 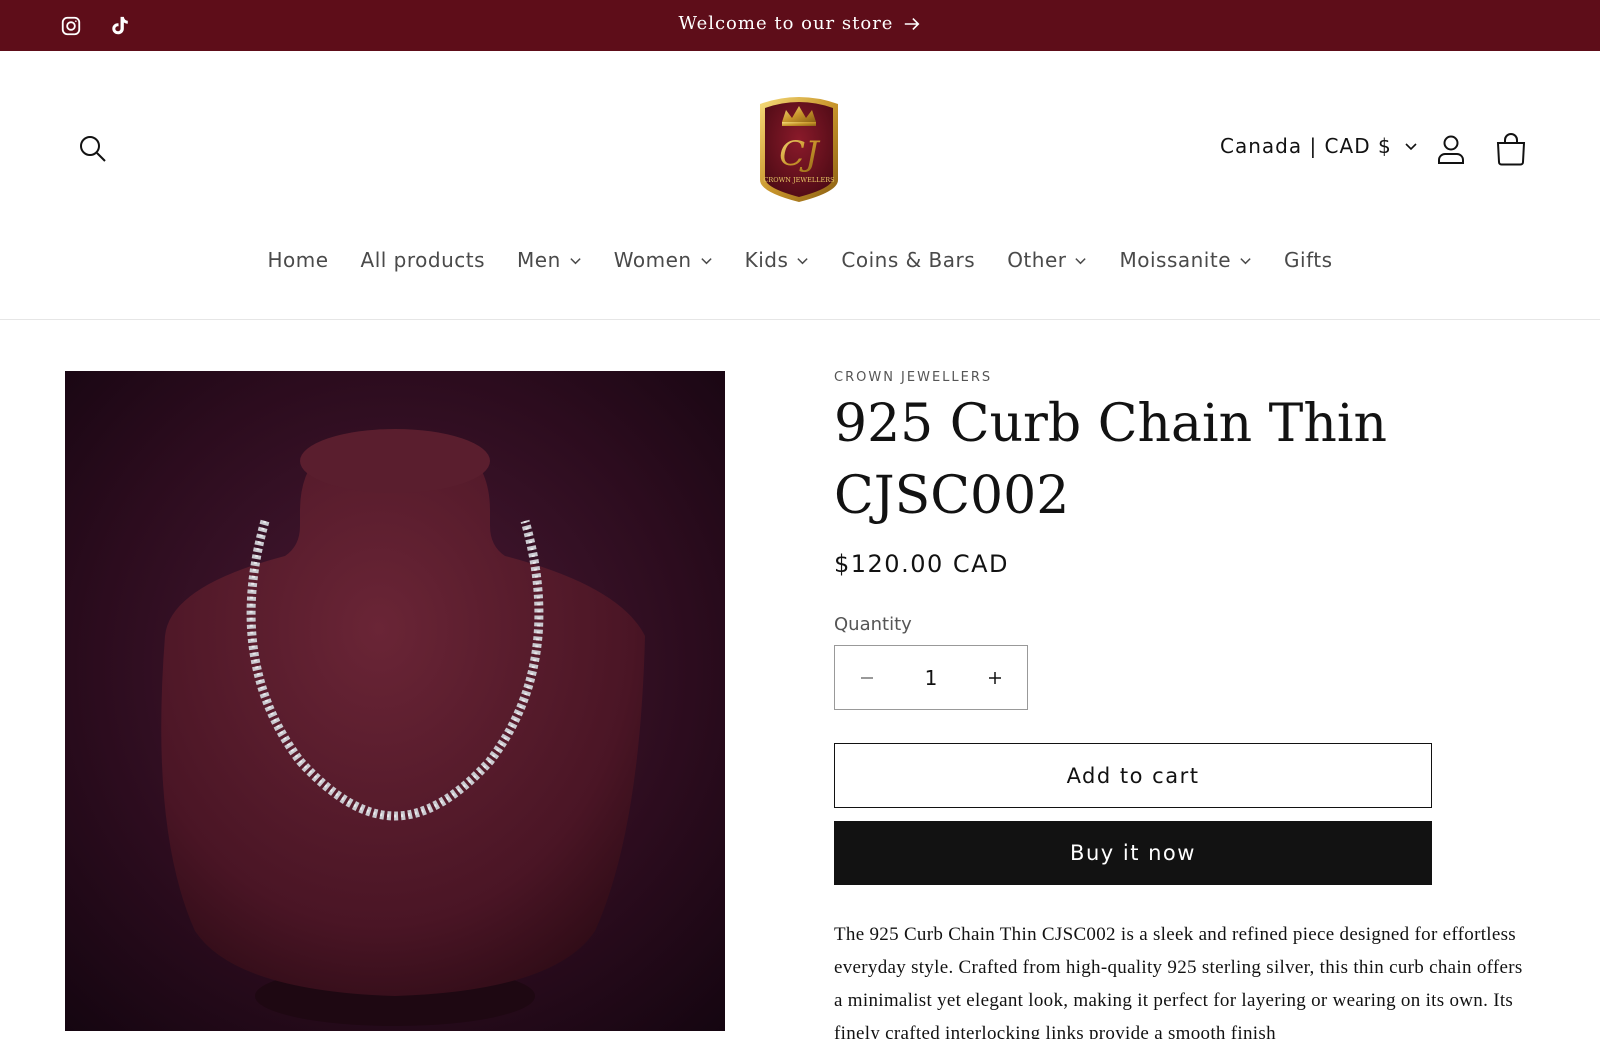 I want to click on nav-item-other: Other, so click(x=1047, y=260).